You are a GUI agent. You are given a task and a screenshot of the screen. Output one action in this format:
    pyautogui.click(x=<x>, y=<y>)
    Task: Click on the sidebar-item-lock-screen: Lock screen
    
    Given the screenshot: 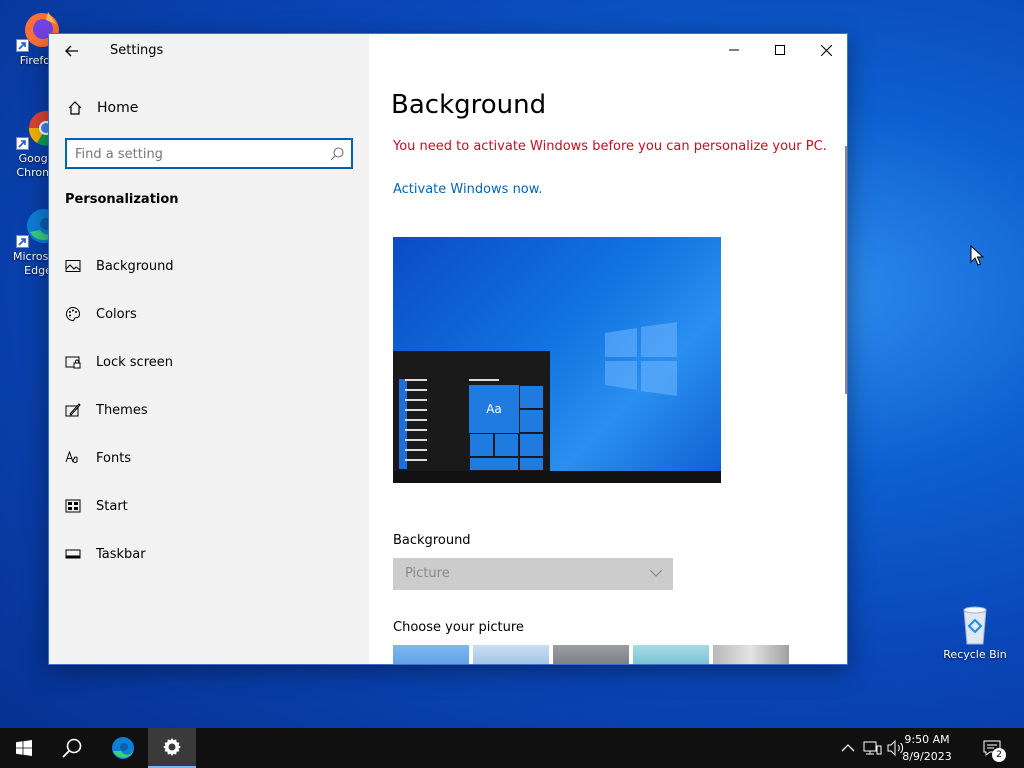 What is the action you would take?
    pyautogui.click(x=209, y=362)
    